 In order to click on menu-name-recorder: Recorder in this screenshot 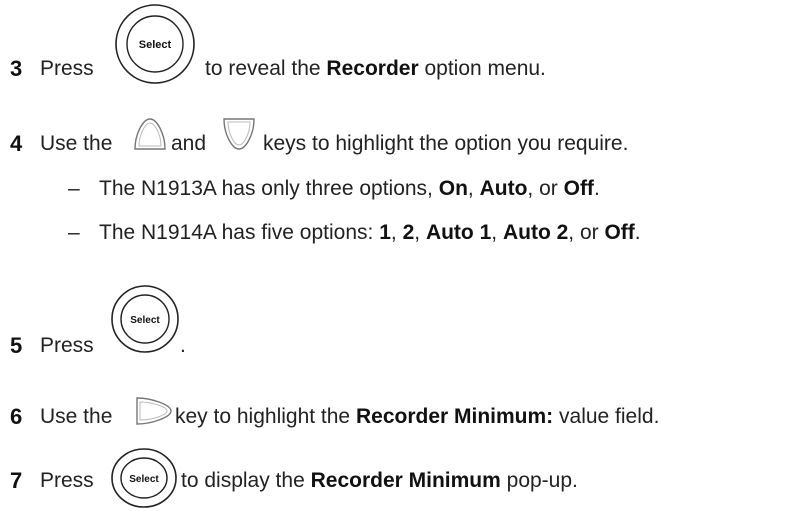, I will do `click(372, 68)`.